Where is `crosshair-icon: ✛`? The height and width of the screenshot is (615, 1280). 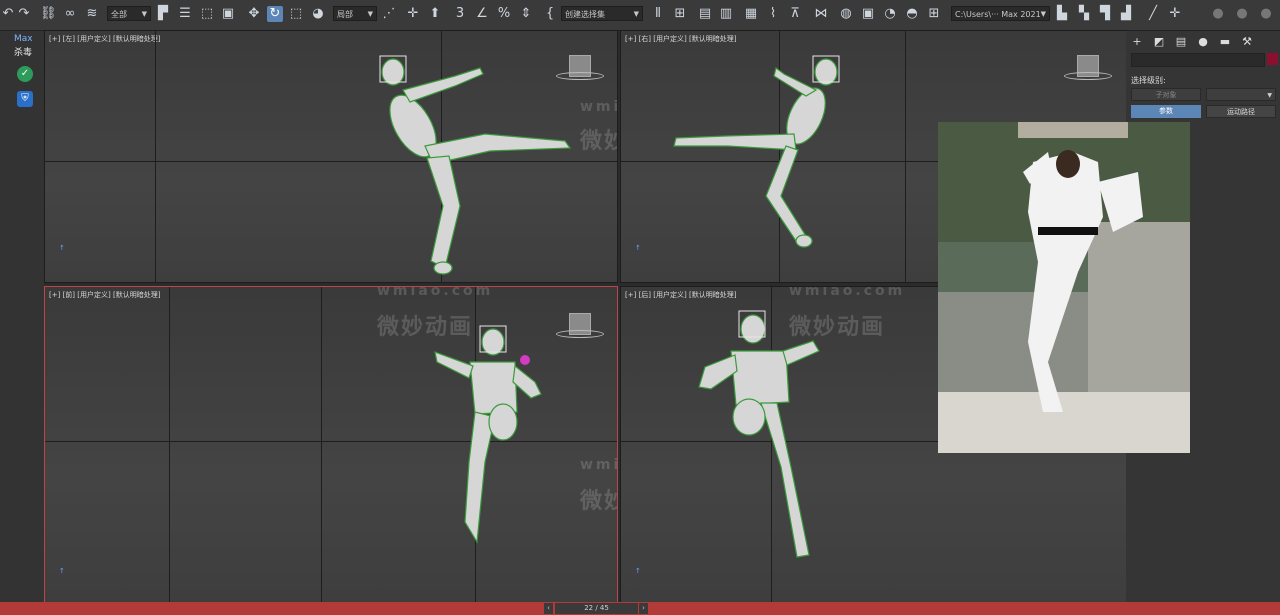 crosshair-icon: ✛ is located at coordinates (1175, 14).